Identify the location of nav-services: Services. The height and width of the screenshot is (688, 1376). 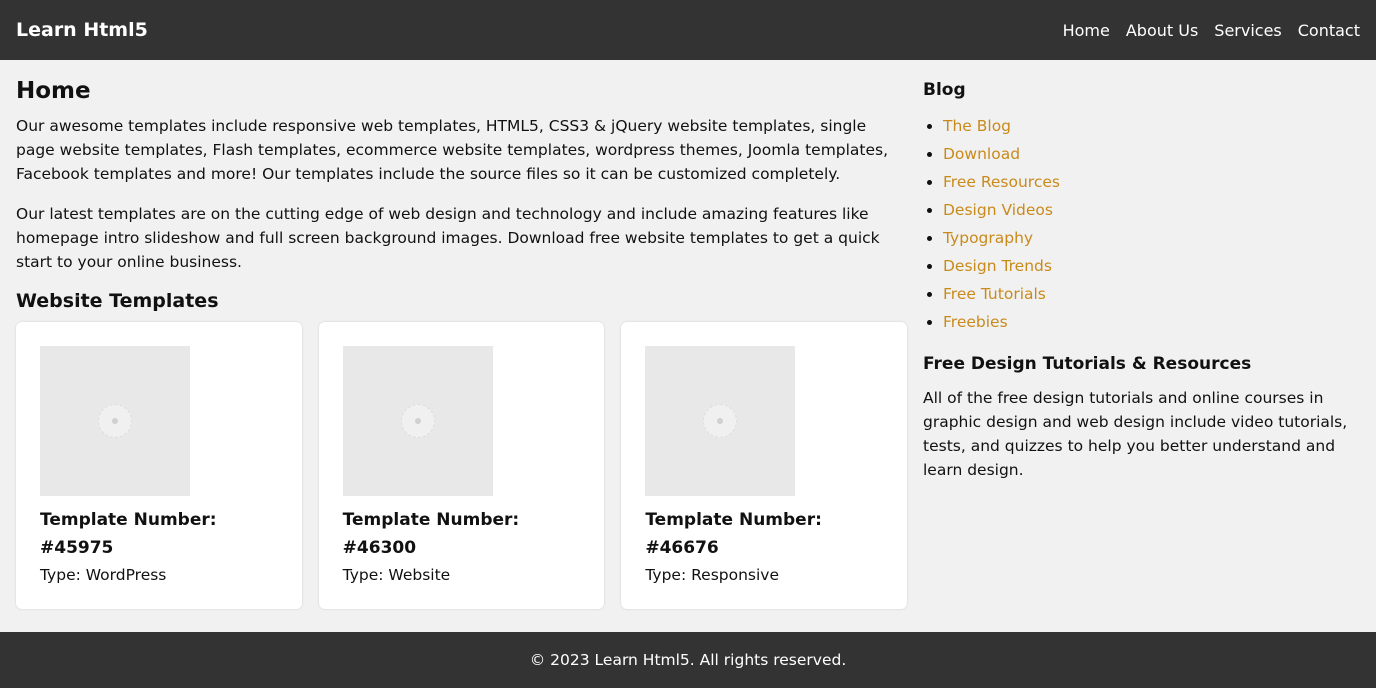
(1247, 30).